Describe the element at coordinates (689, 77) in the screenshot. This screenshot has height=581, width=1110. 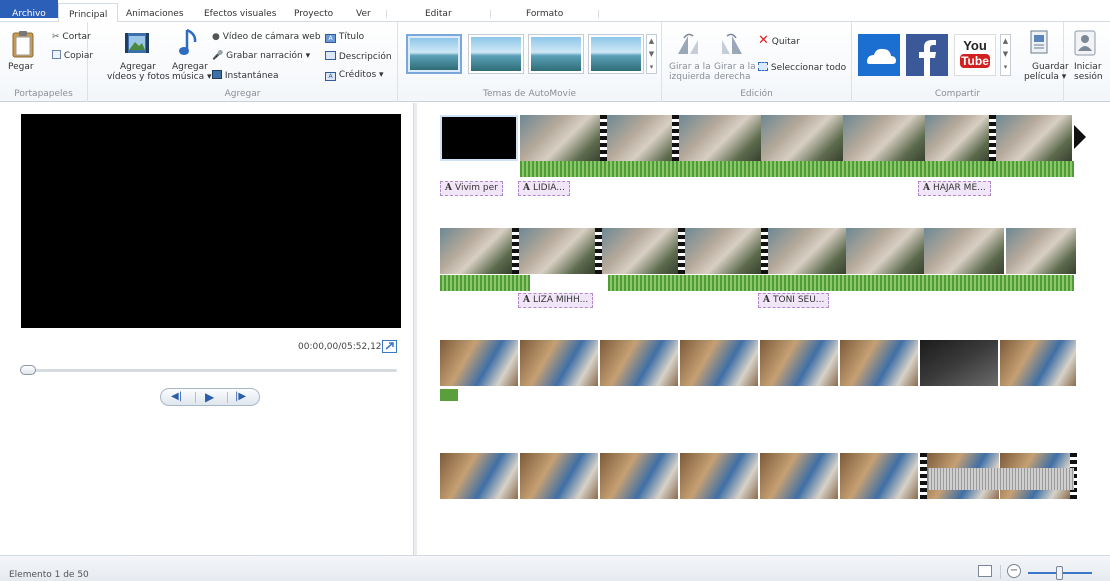
I see `rotate-left-label-2: izquierda` at that location.